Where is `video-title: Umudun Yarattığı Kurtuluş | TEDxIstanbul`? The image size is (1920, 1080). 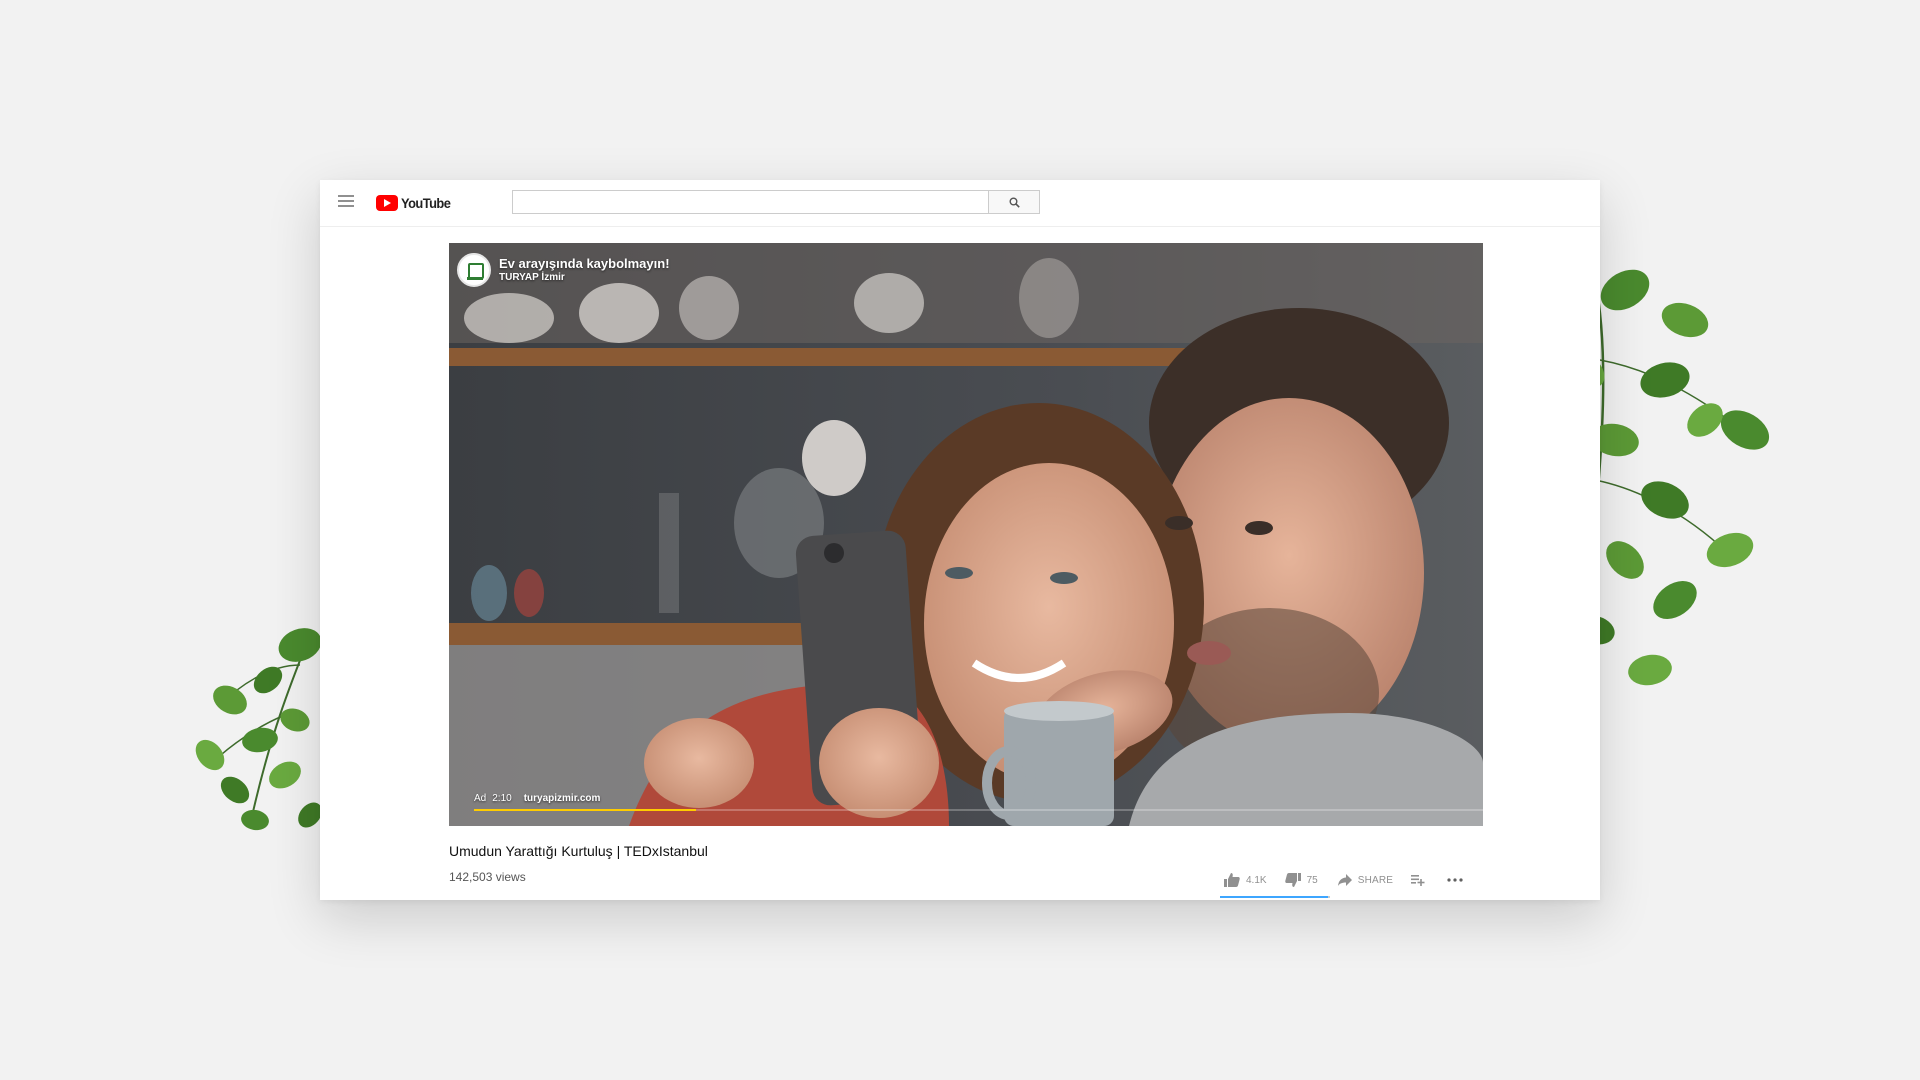 video-title: Umudun Yarattığı Kurtuluş | TEDxIstanbul is located at coordinates (578, 851).